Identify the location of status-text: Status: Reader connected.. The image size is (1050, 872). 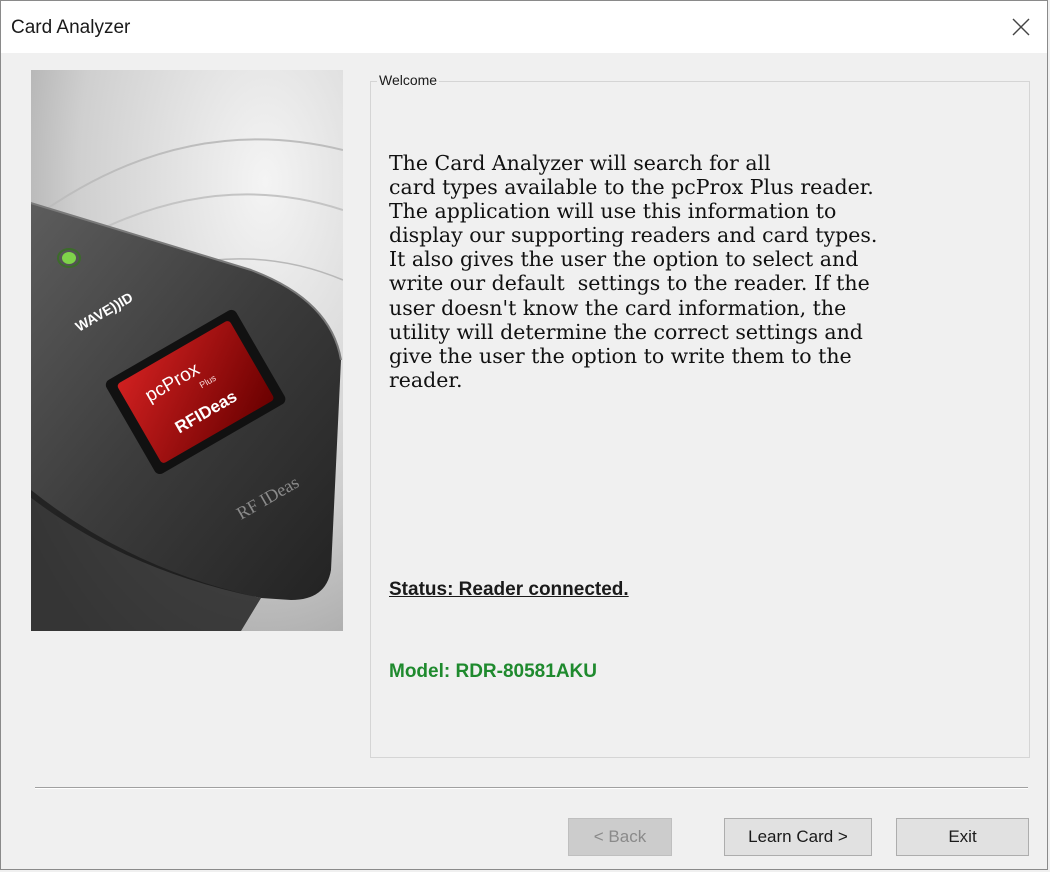
(509, 589).